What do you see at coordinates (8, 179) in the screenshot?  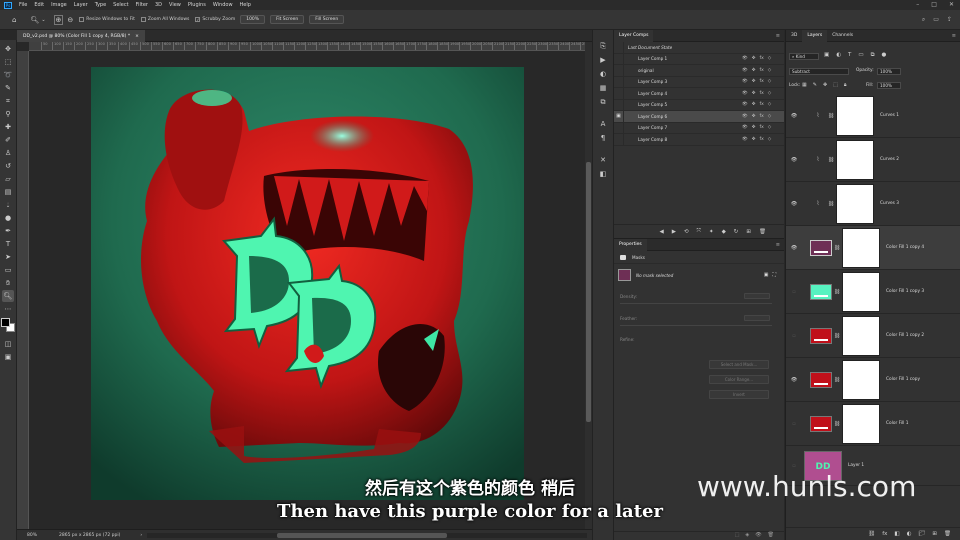 I see `eraser-tool-icon: ▱` at bounding box center [8, 179].